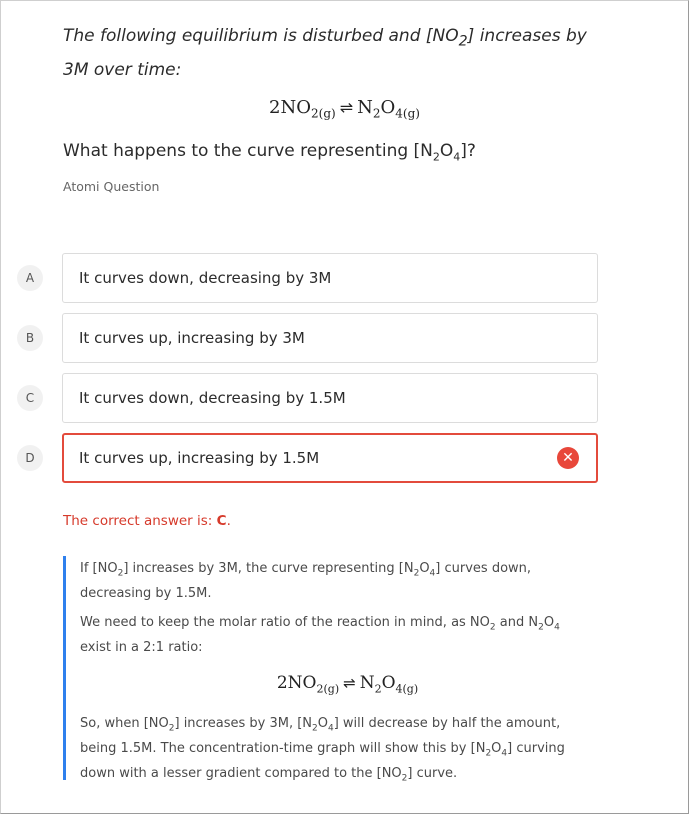 The image size is (689, 814). What do you see at coordinates (205, 278) in the screenshot?
I see `option-a-text: It curves down, decreasing by 3M` at bounding box center [205, 278].